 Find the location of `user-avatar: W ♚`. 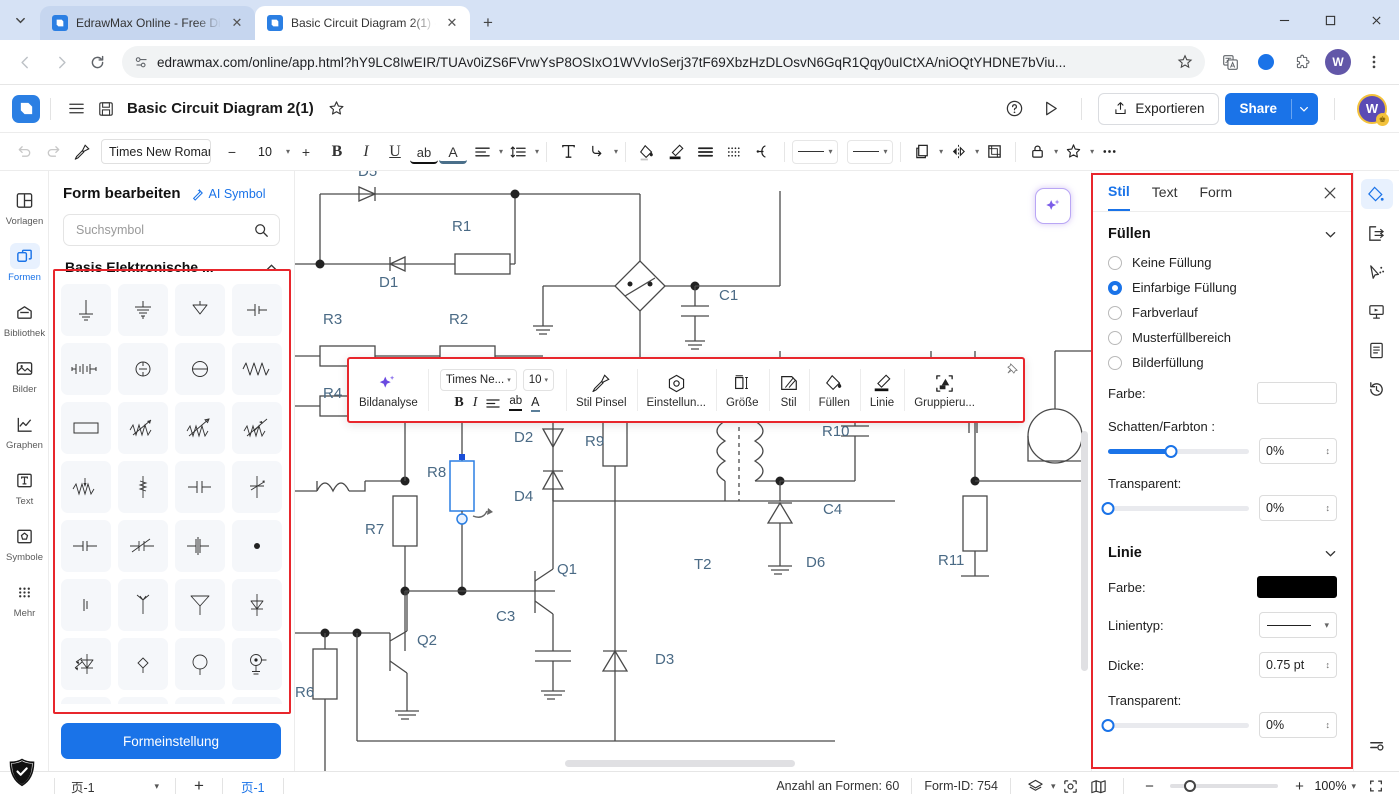

user-avatar: W ♚ is located at coordinates (1373, 109).